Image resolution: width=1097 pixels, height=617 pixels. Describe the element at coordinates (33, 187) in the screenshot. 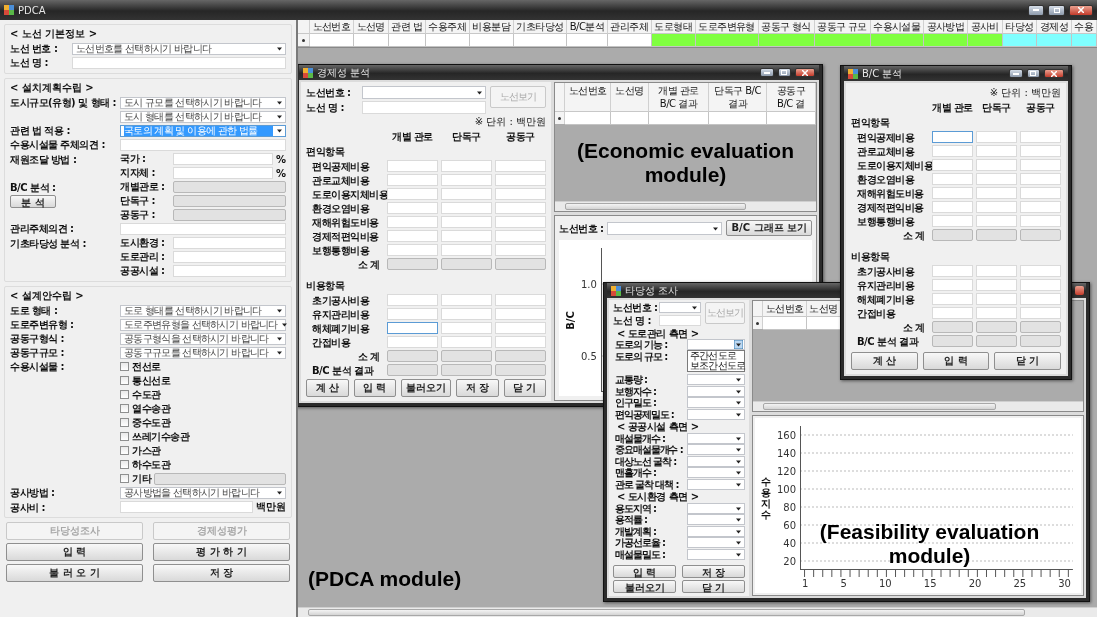

I see `field-label: B/C 분석 :` at that location.